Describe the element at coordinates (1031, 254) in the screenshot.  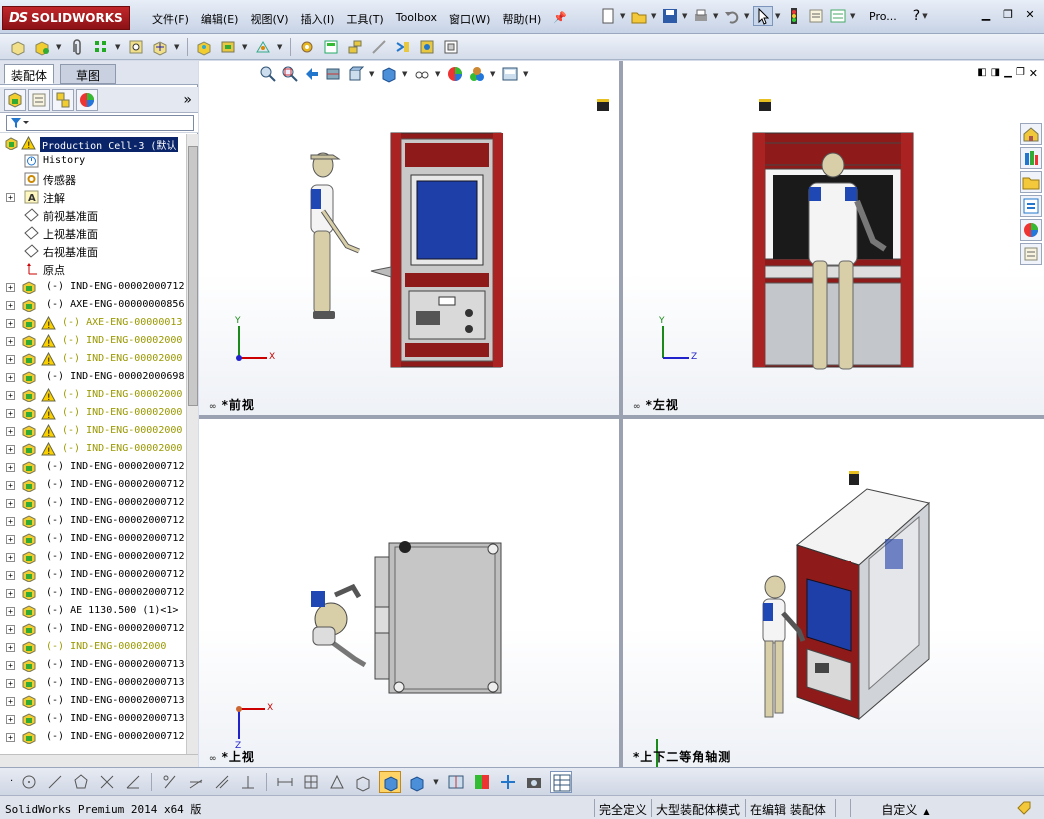
I see `custom-properties-tab` at that location.